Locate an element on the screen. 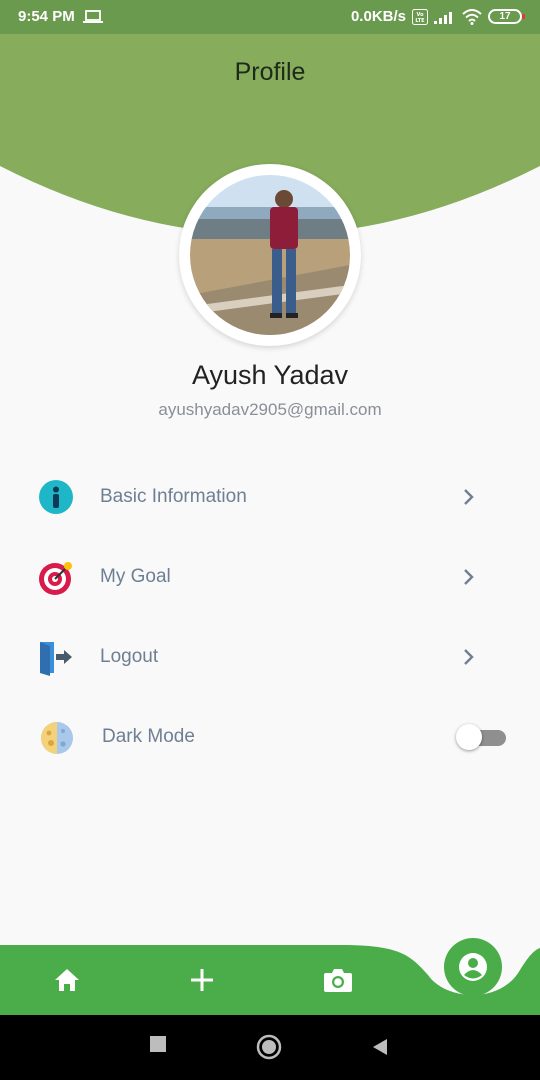 This screenshot has width=540, height=1080. menu-item-logout: Logout is located at coordinates (271, 657).